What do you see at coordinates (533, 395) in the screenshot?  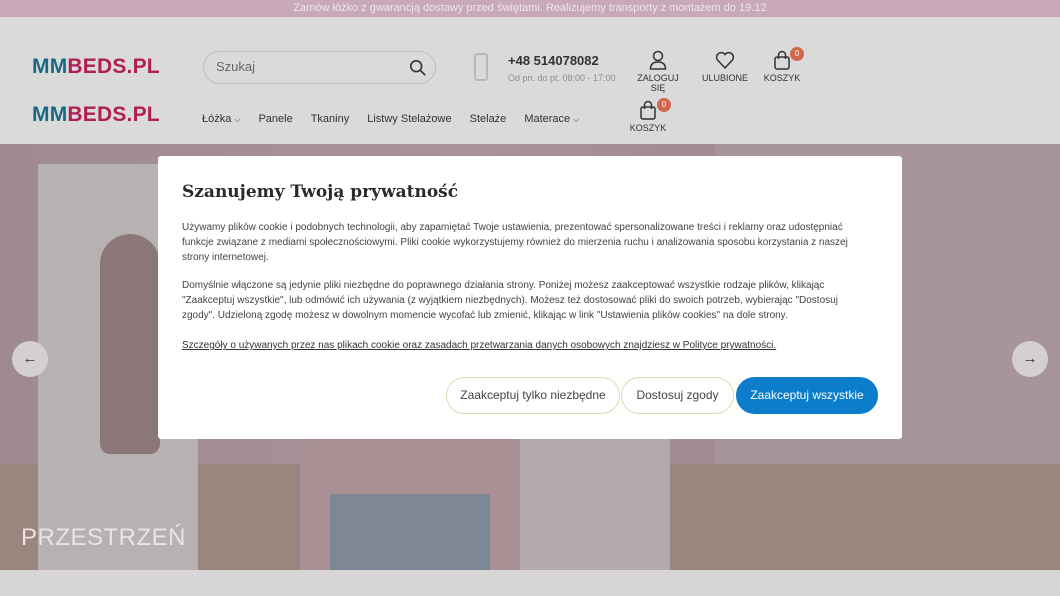 I see `accept-necessary-button: Zaakceptuj tylko niezbędne` at bounding box center [533, 395].